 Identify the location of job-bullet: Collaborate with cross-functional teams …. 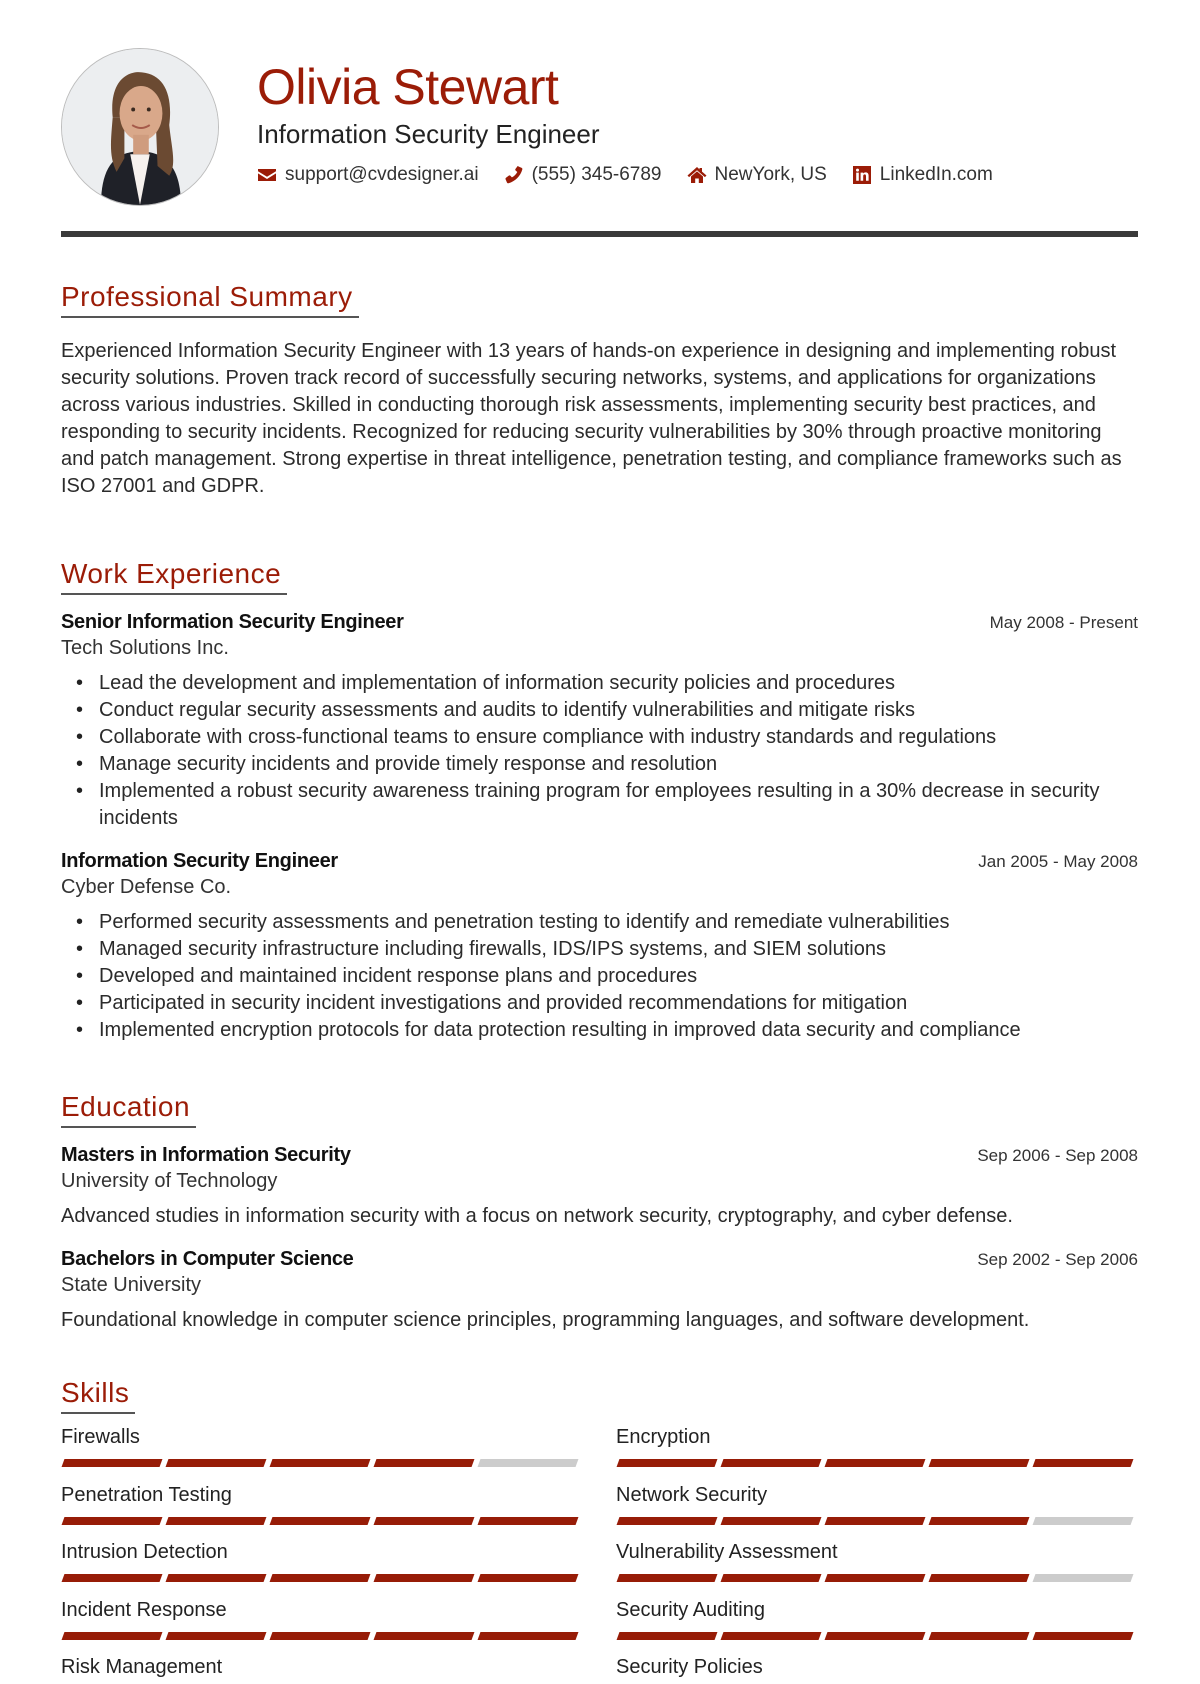
(599, 737).